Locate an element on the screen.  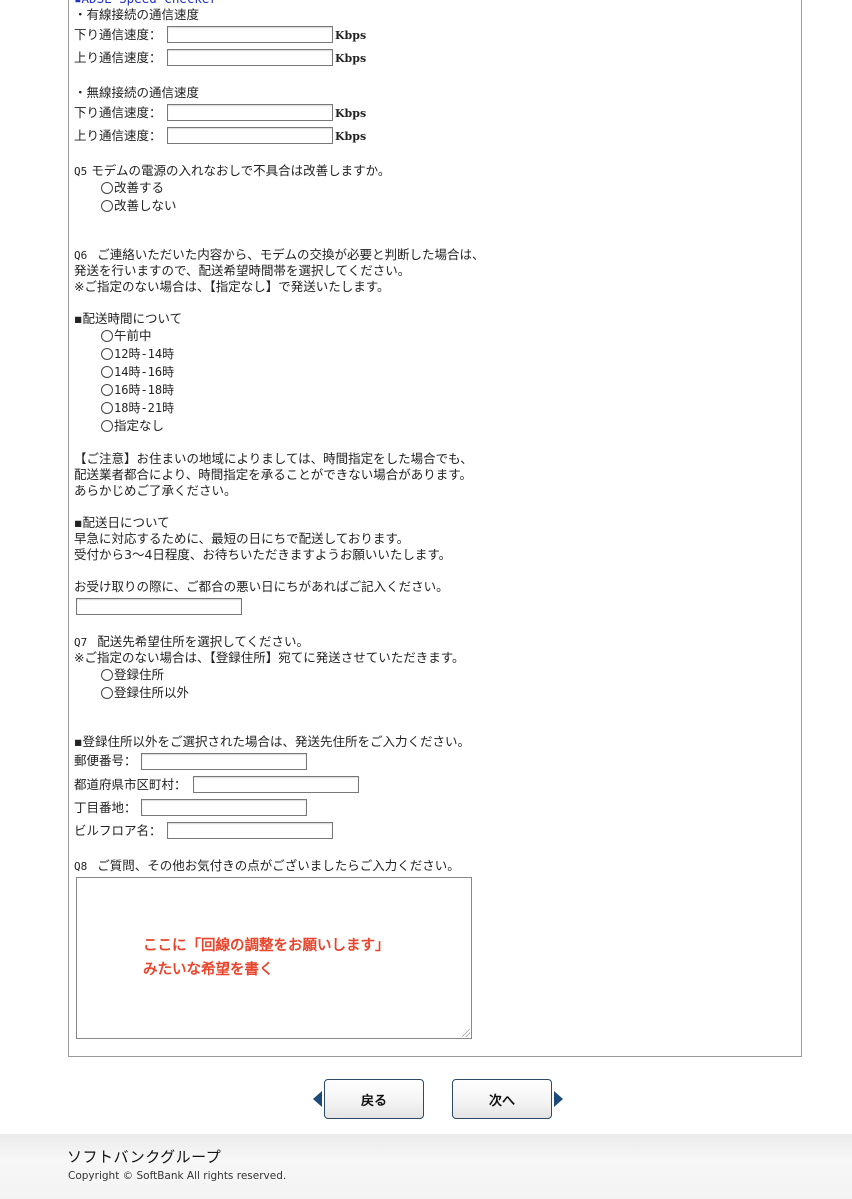
option-label: 14時-16時 is located at coordinates (144, 372).